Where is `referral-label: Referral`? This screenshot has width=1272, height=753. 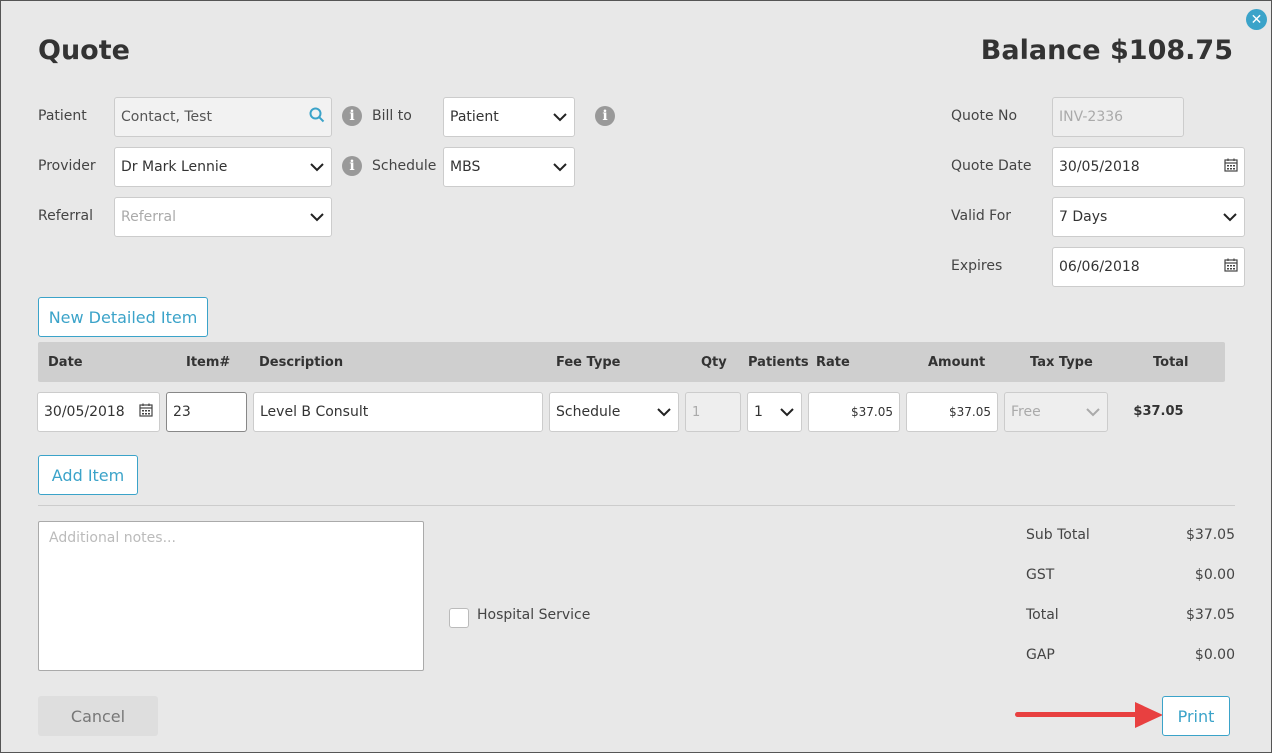
referral-label: Referral is located at coordinates (65, 216).